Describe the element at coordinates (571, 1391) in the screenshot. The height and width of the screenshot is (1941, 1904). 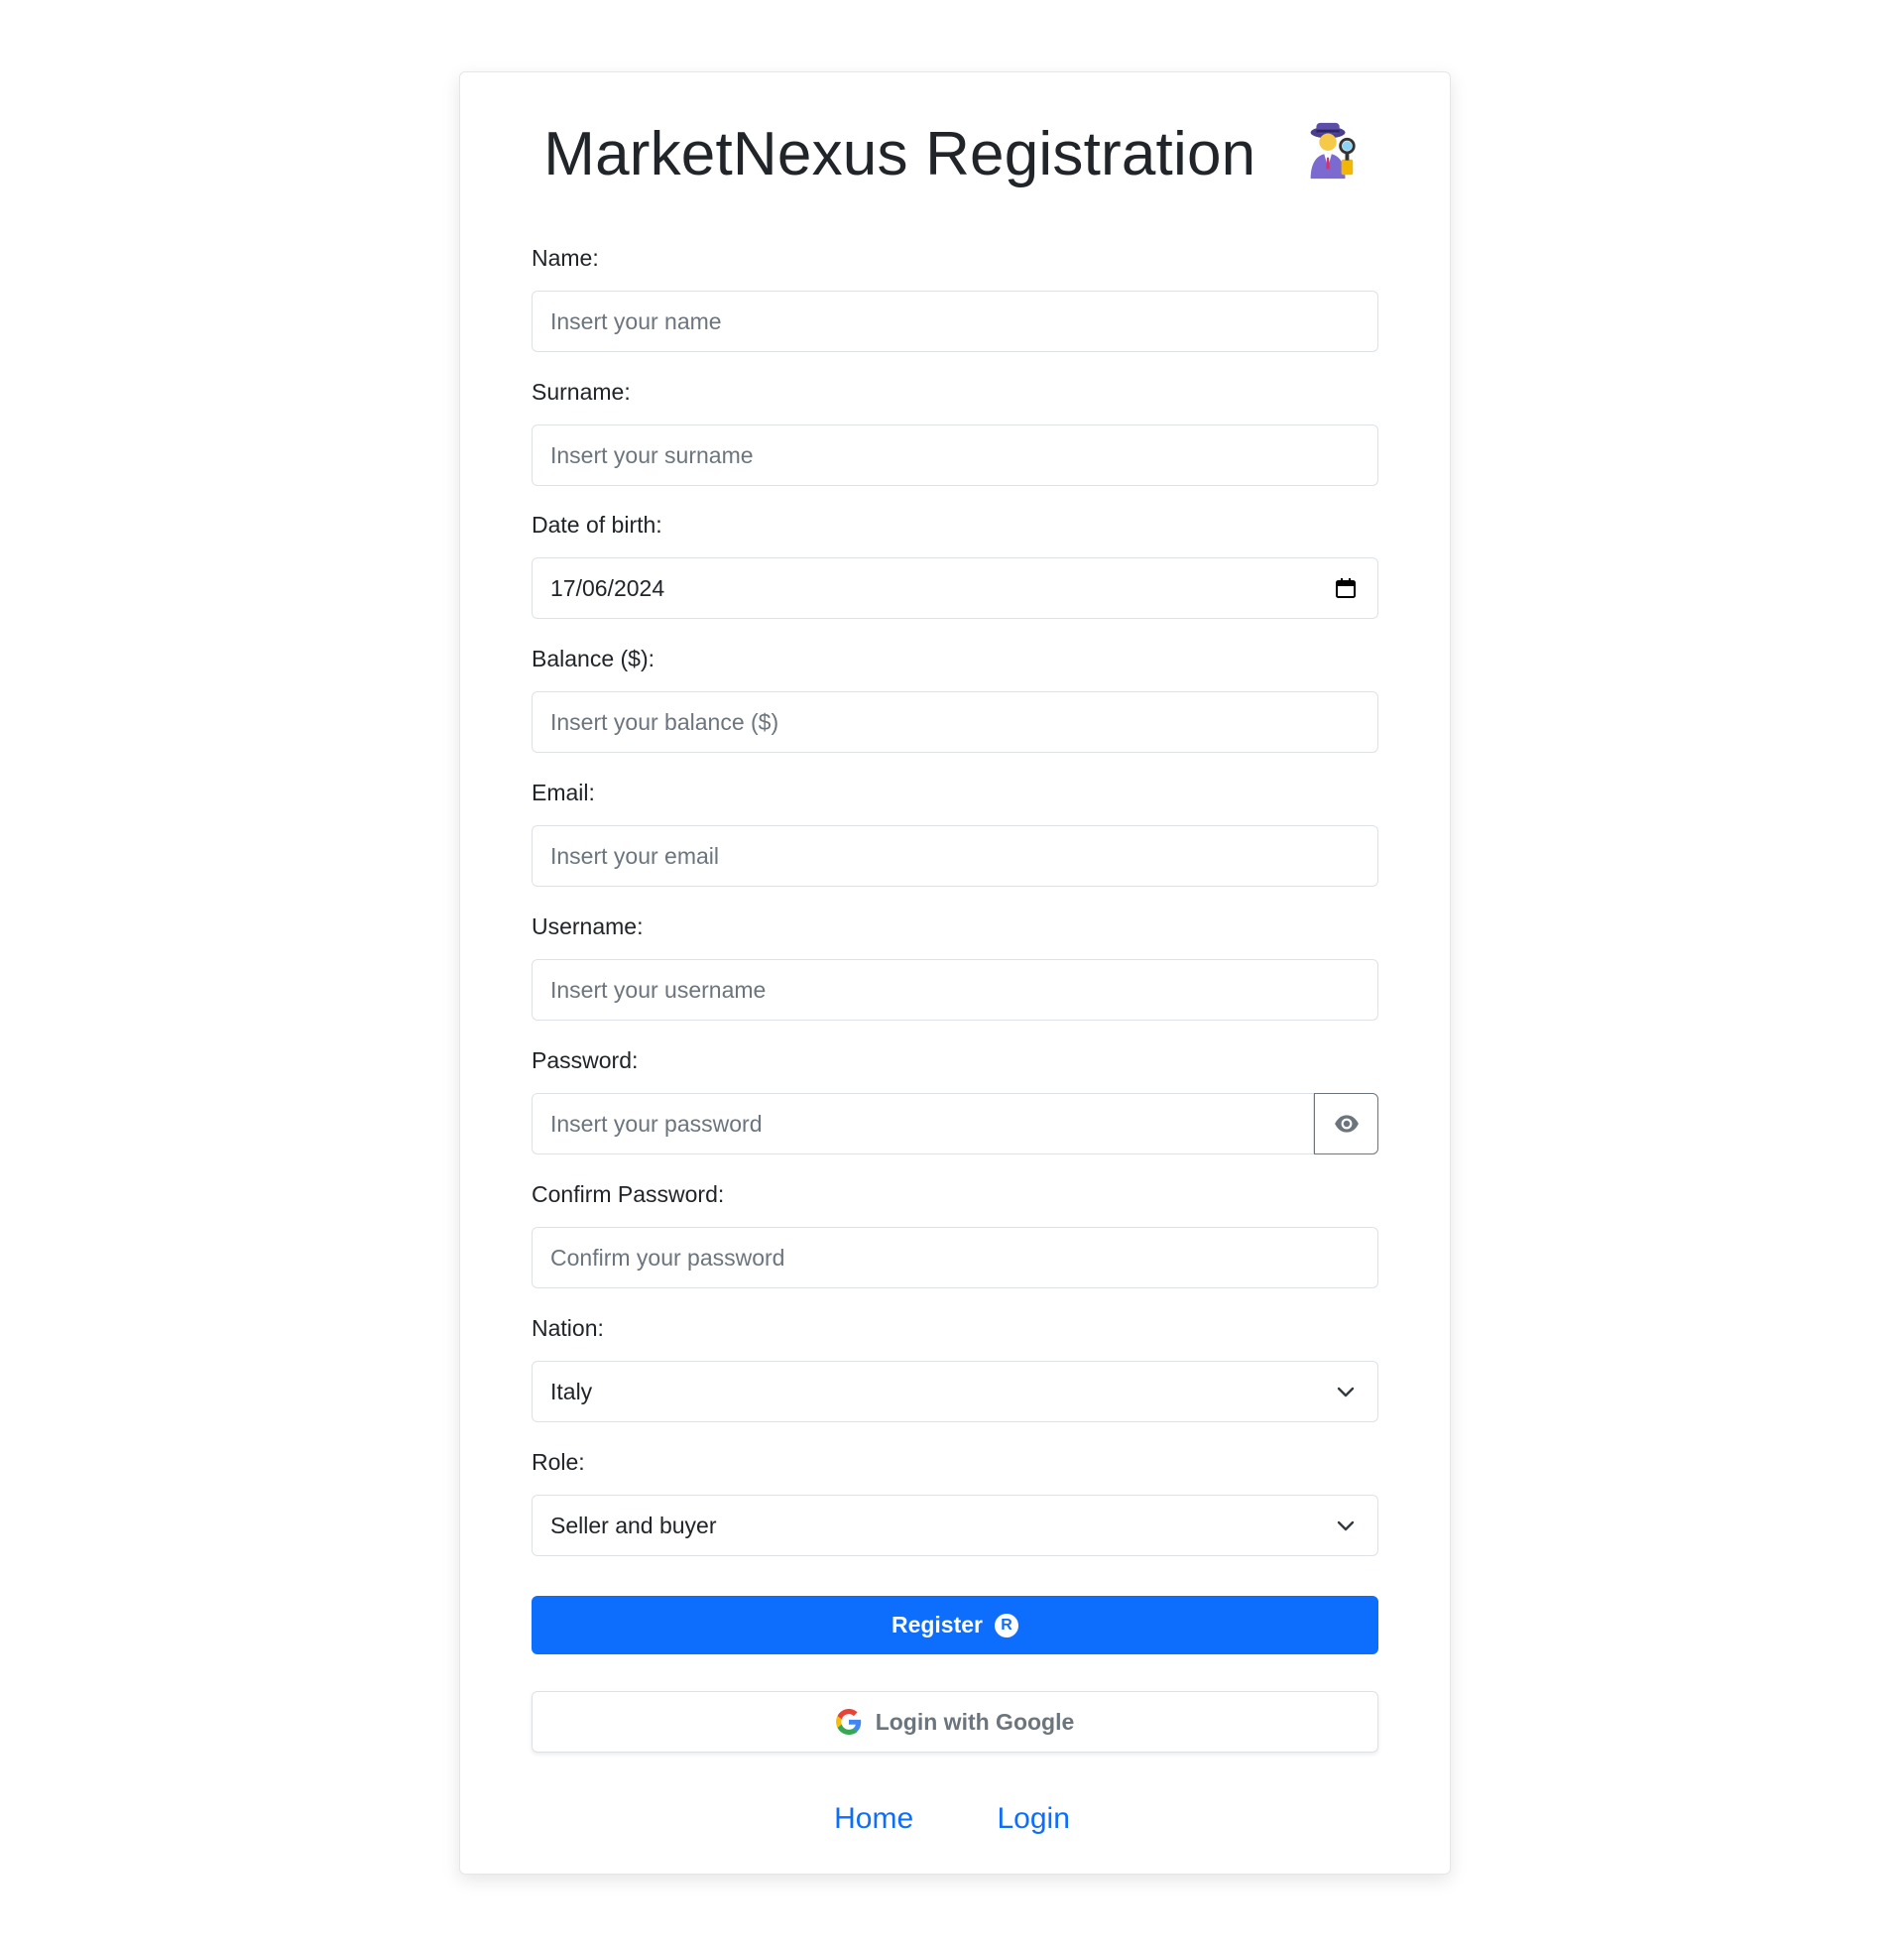
I see `nation-value: Italy` at that location.